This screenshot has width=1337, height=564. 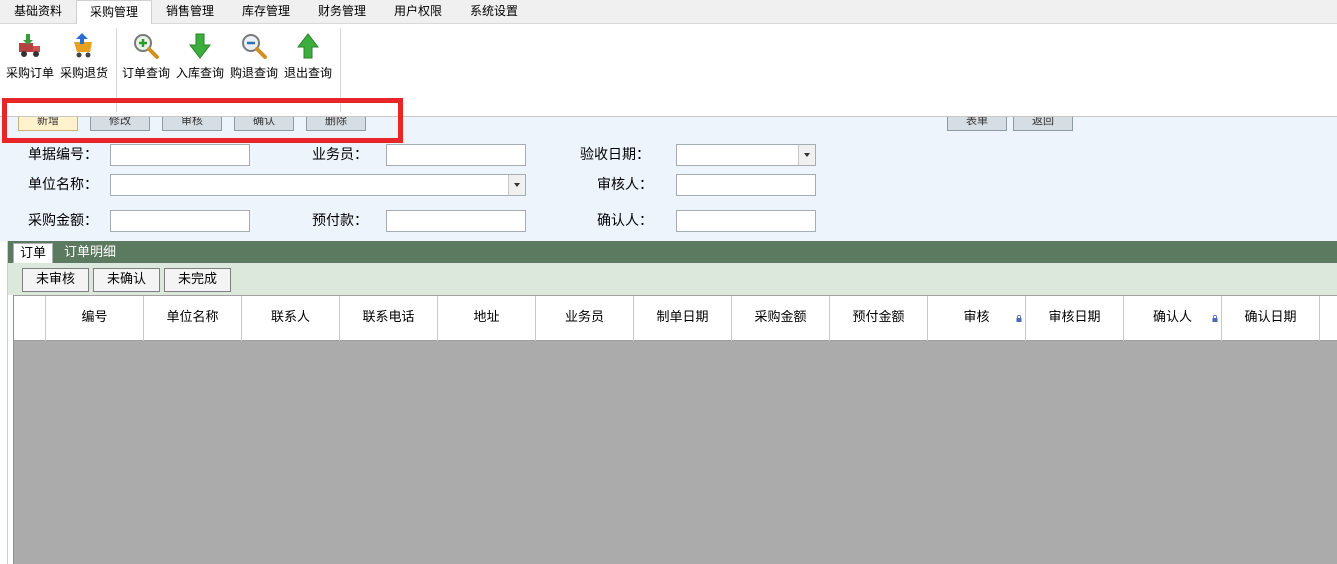 I want to click on menu-tab-purchase: 采购管理, so click(x=114, y=12).